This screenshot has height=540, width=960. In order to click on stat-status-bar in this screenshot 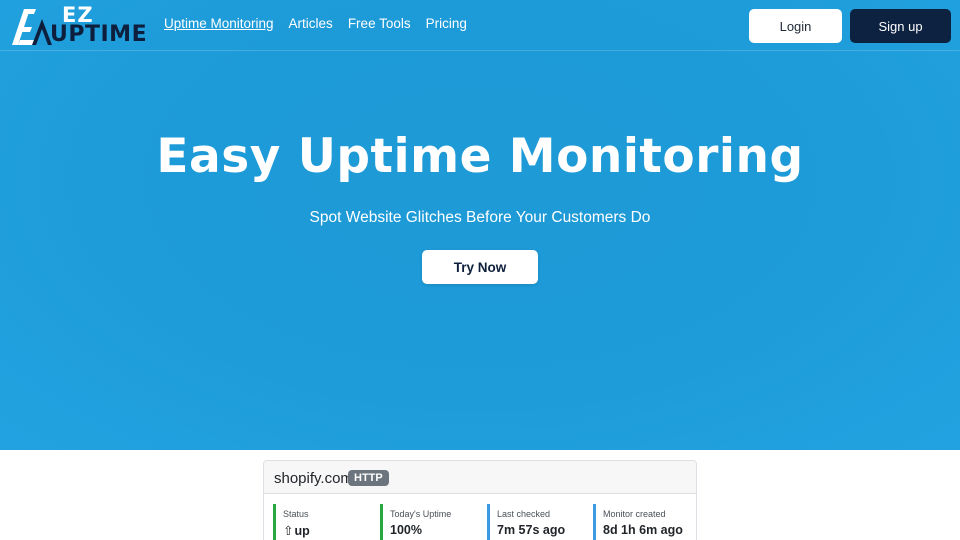, I will do `click(274, 522)`.